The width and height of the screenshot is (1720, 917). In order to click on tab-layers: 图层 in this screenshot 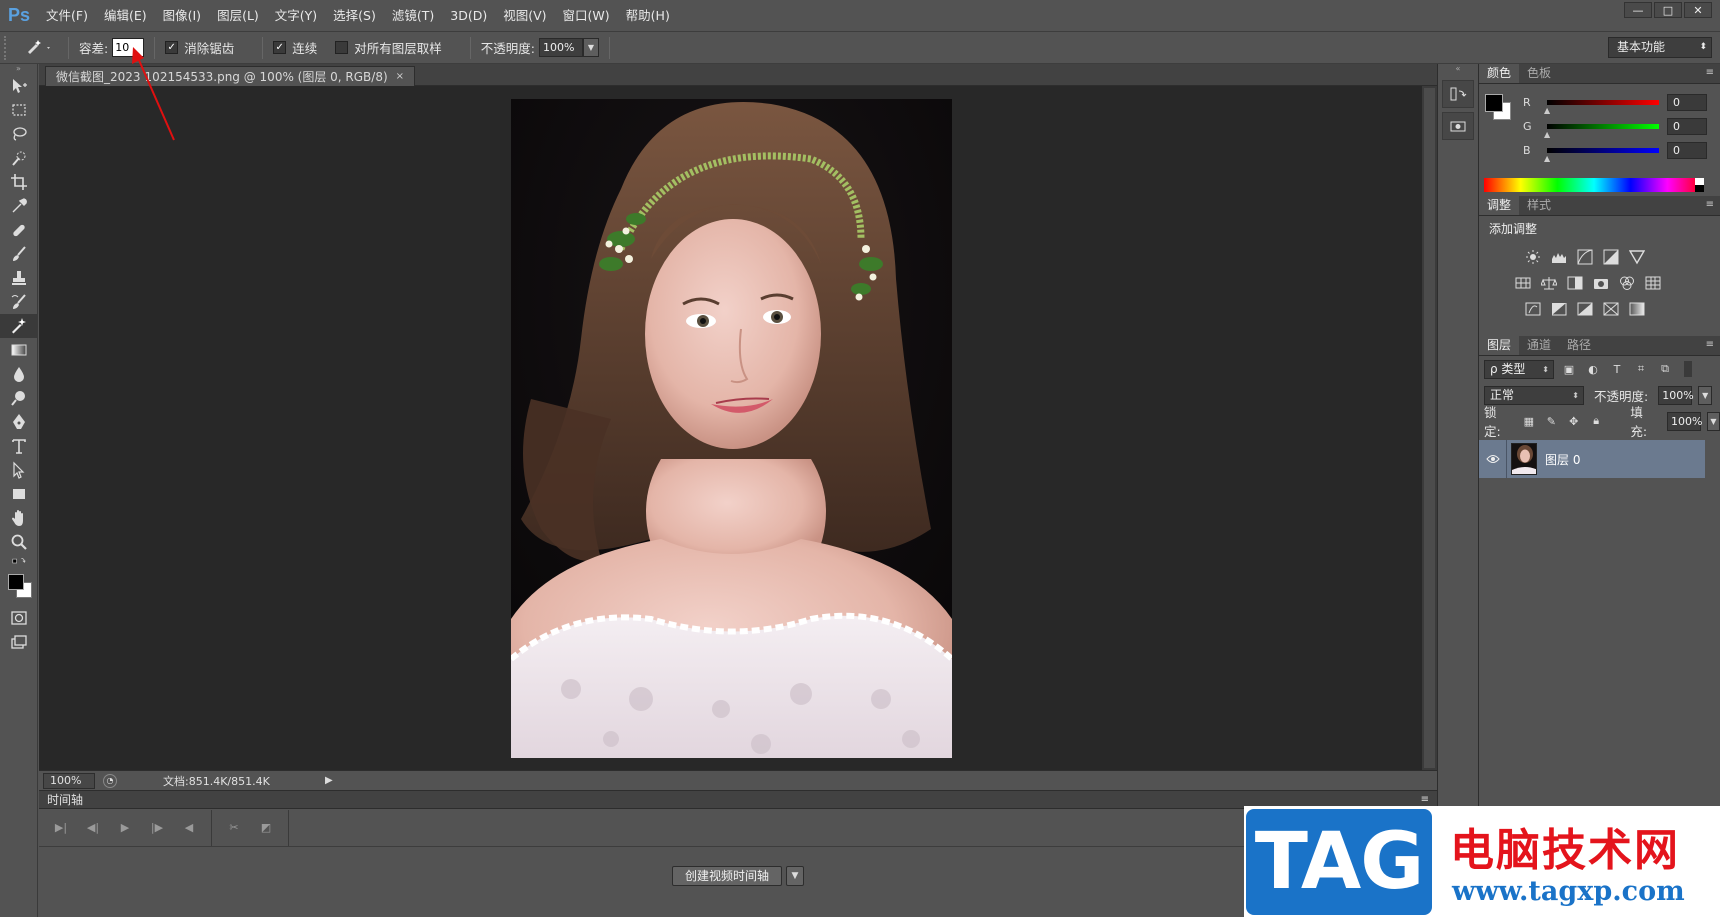, I will do `click(1499, 345)`.